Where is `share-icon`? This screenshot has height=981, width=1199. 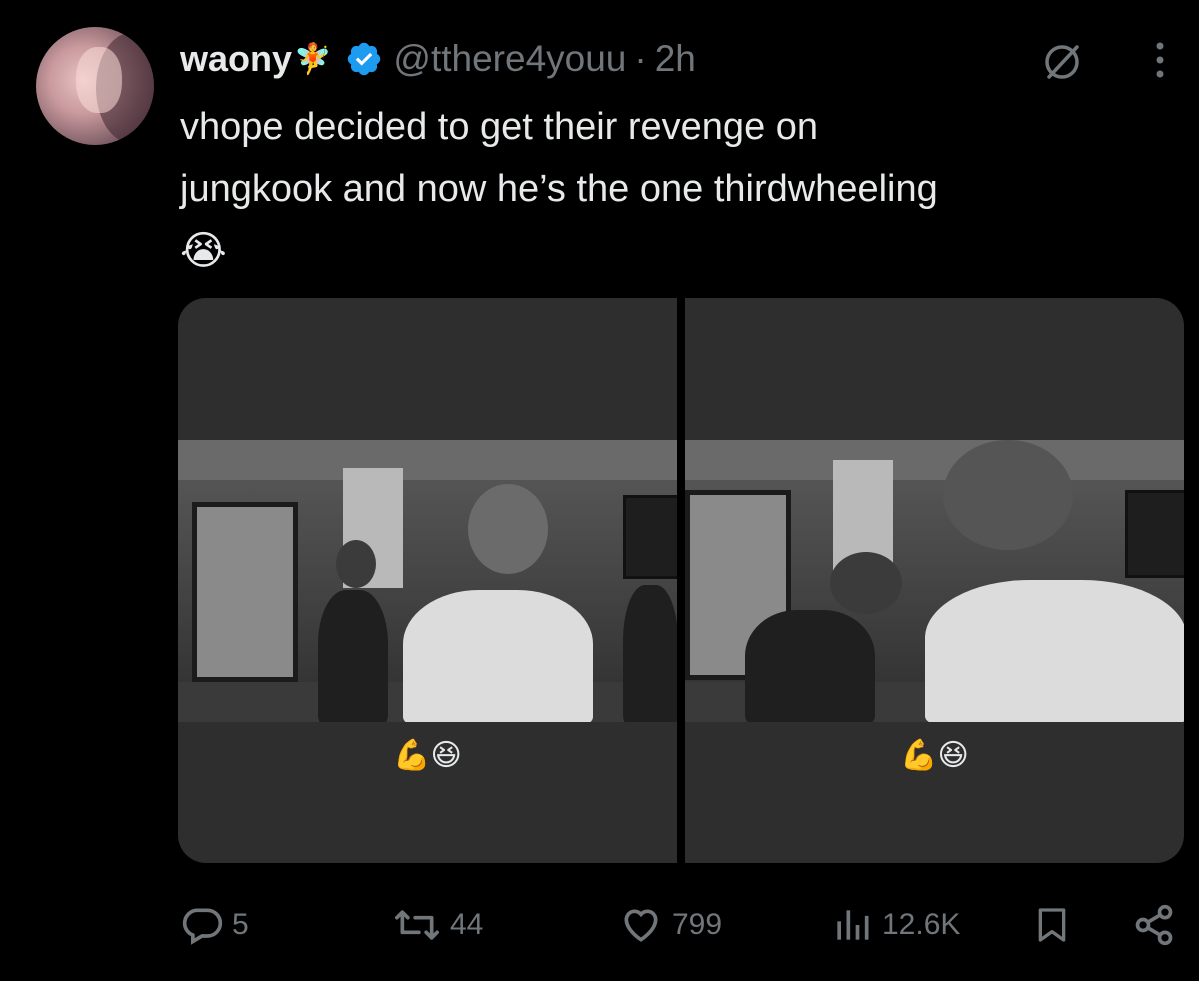 share-icon is located at coordinates (1154, 925).